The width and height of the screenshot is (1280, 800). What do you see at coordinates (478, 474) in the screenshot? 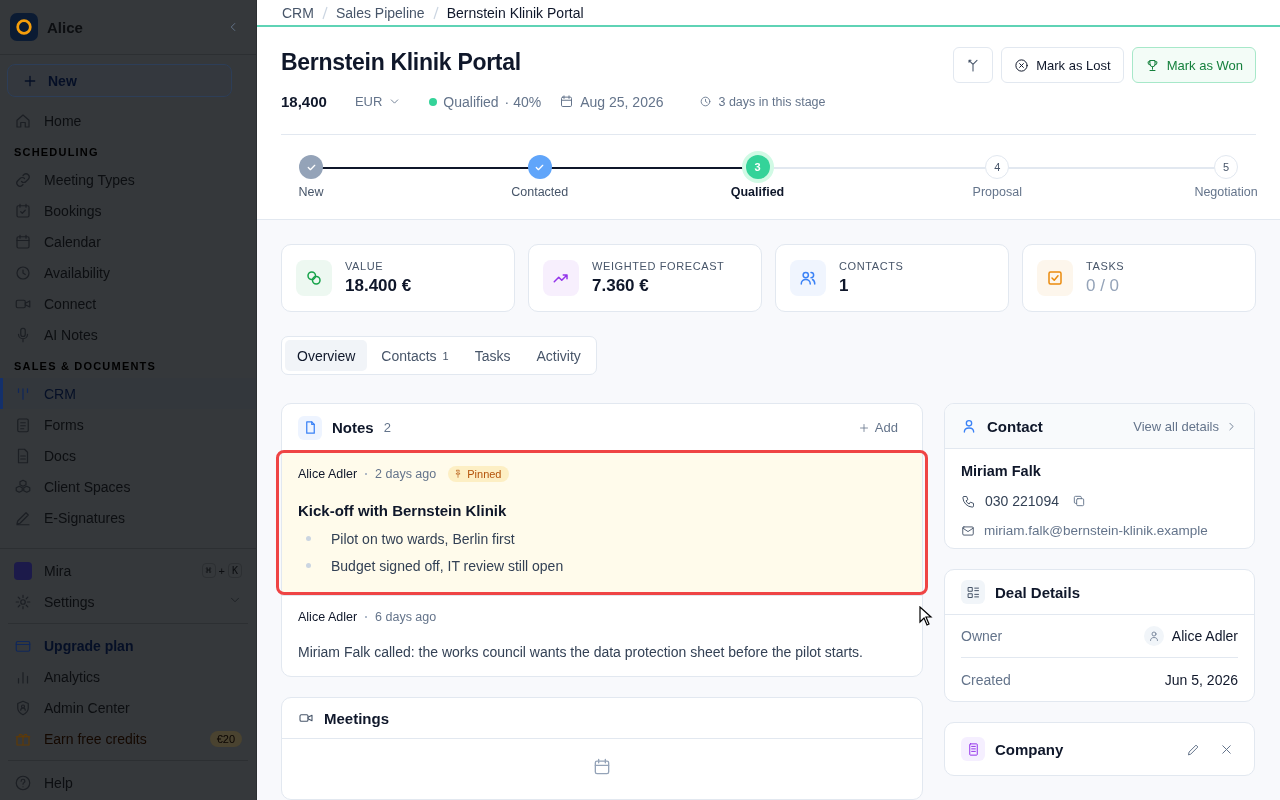
I see `pinned-badge: Pinned` at bounding box center [478, 474].